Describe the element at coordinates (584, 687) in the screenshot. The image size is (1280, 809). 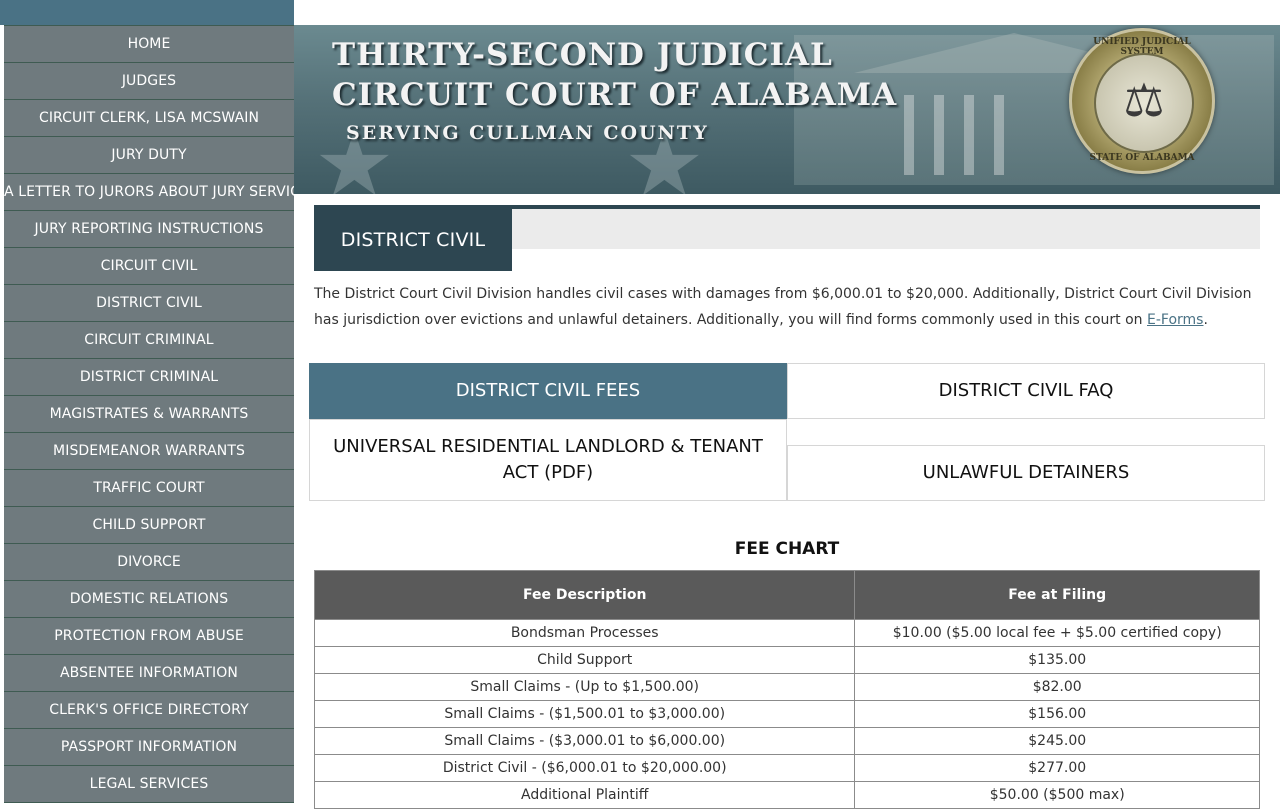
I see `fee-description-cell: Small Claims - (Up to $1,500.00)` at that location.